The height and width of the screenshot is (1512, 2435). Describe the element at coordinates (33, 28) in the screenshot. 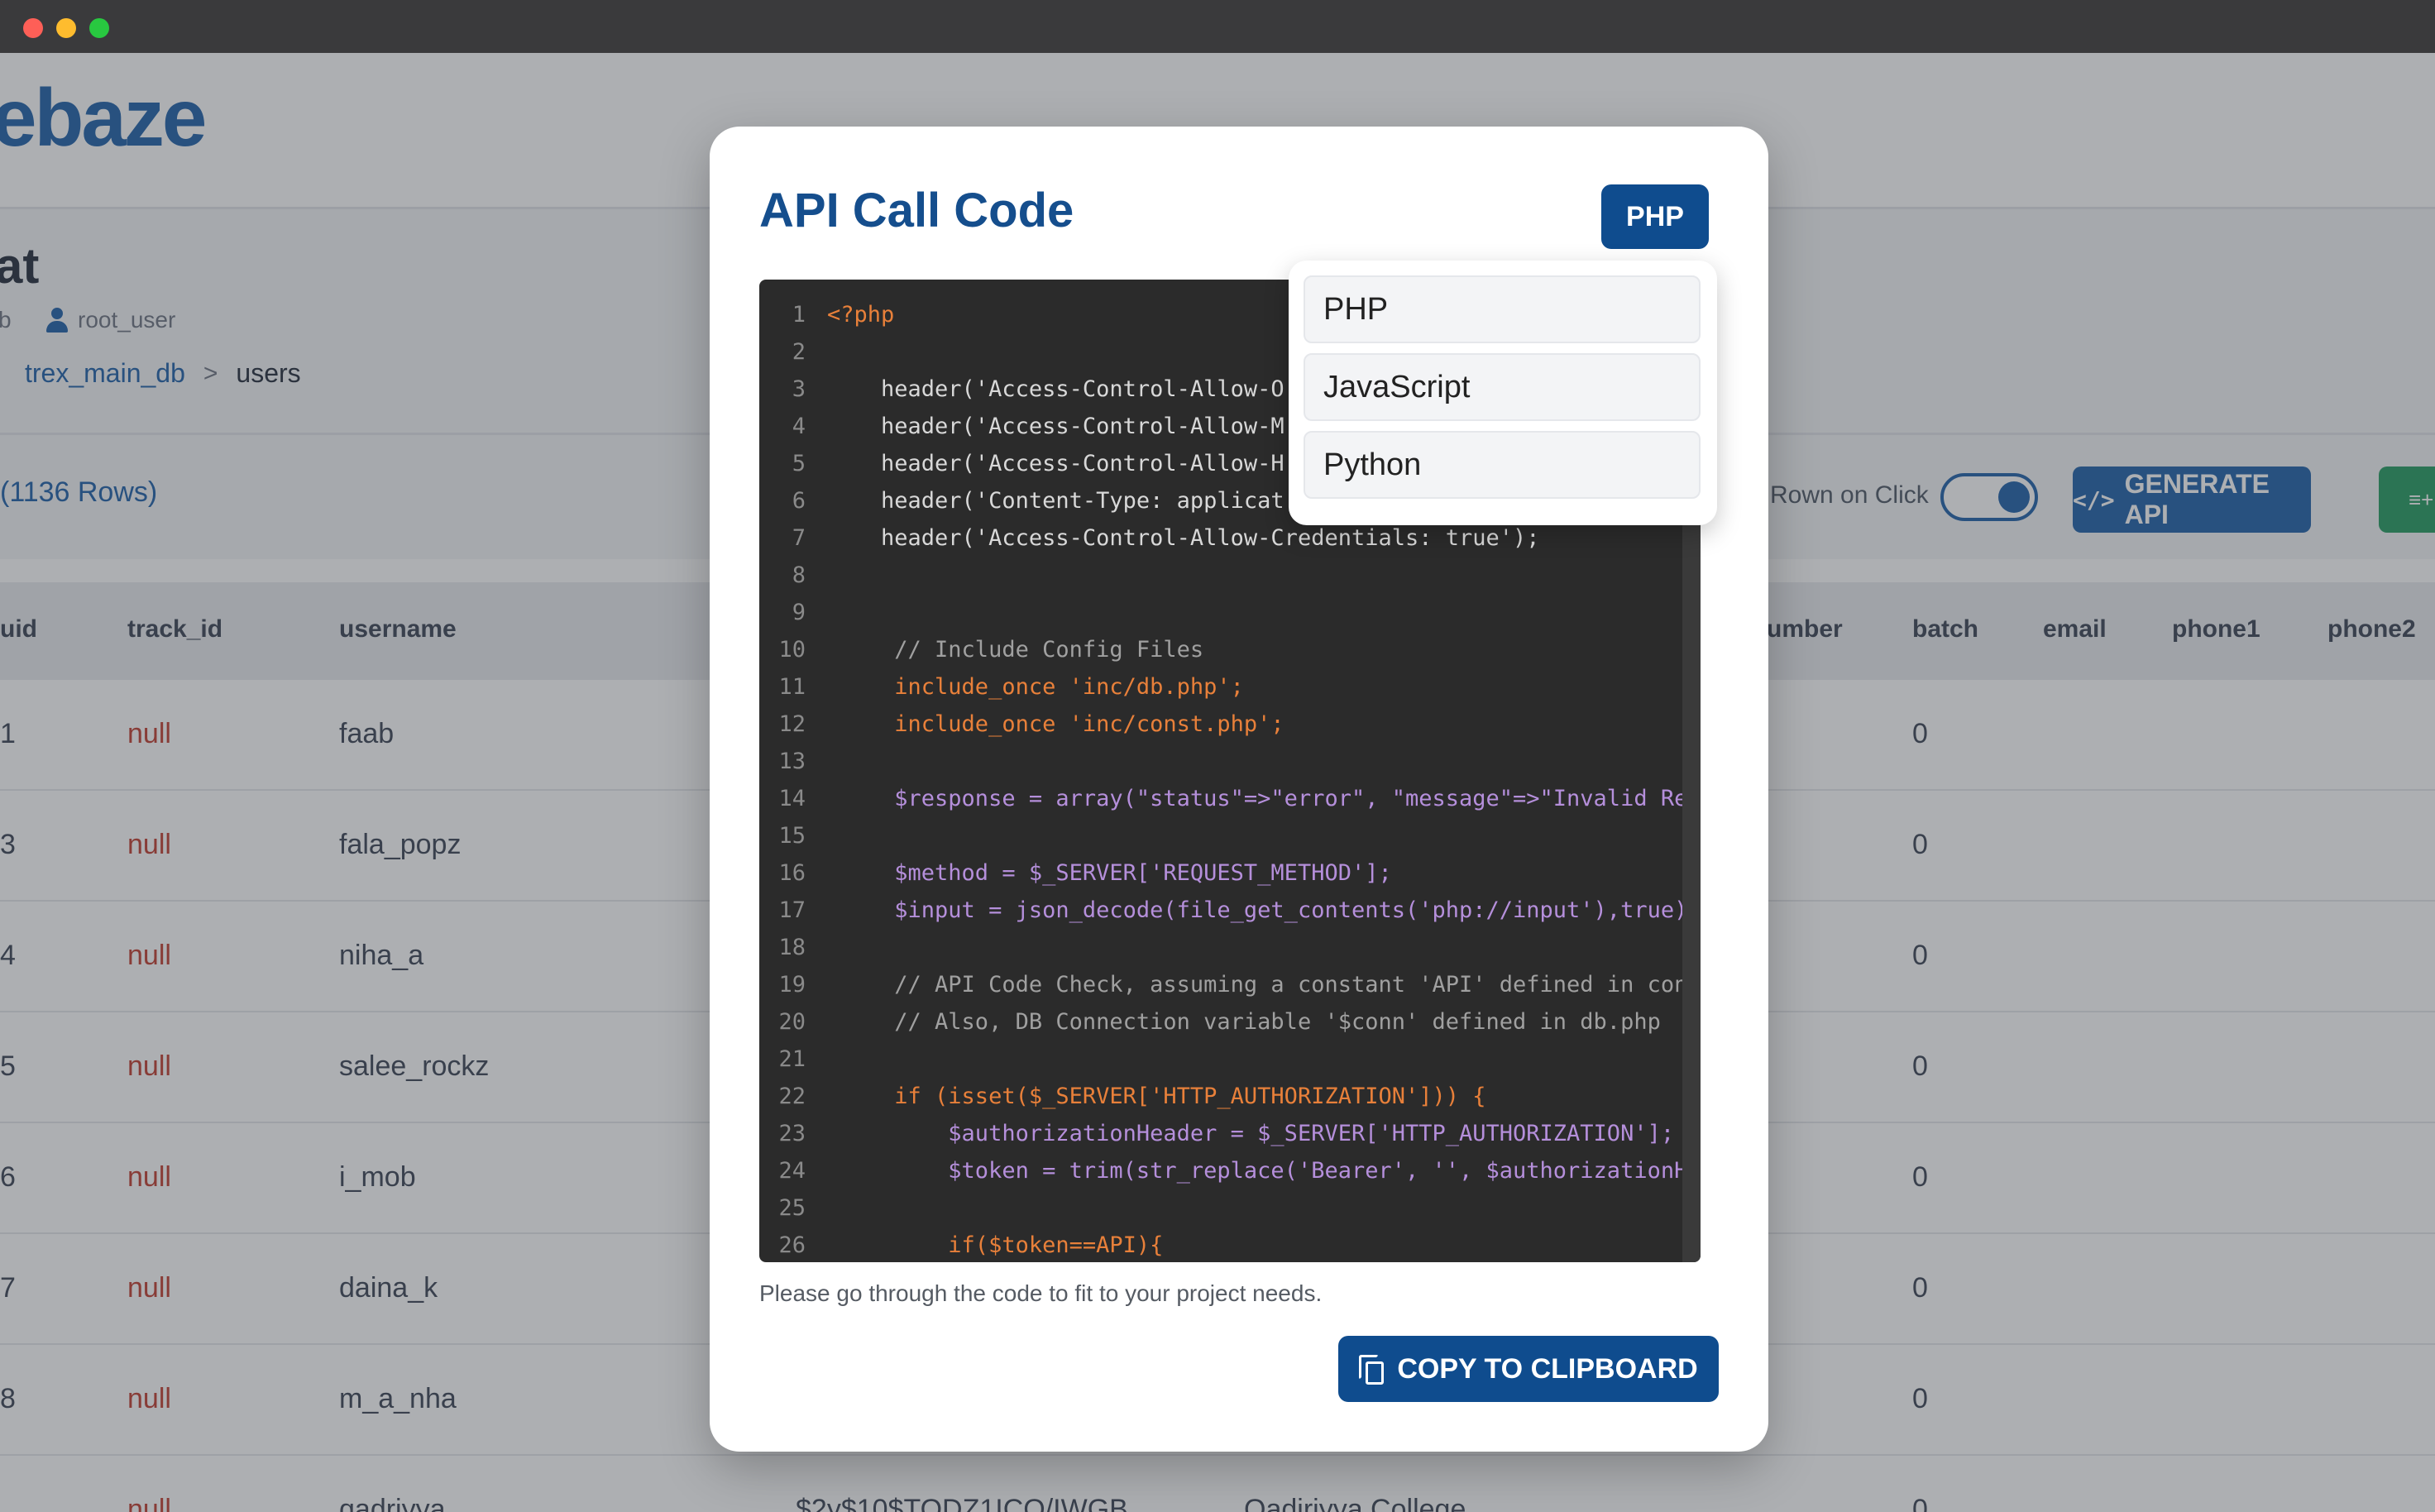

I see `close-window-button` at that location.